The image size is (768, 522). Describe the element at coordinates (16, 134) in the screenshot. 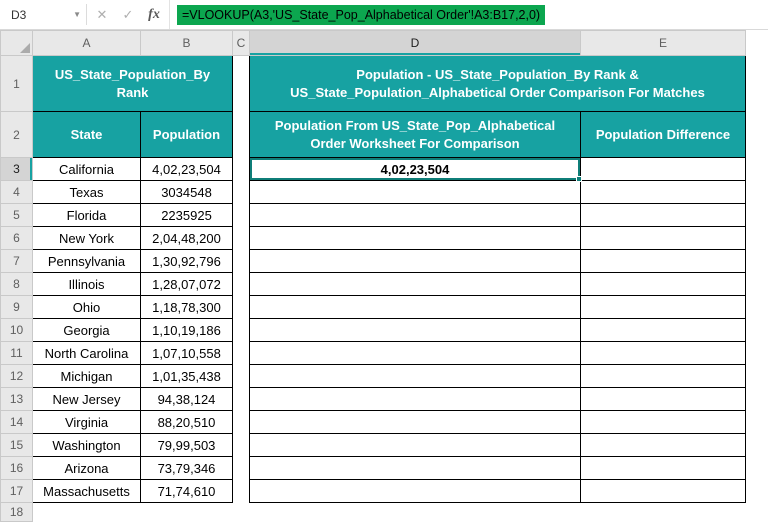

I see `row-header-2: 2` at that location.